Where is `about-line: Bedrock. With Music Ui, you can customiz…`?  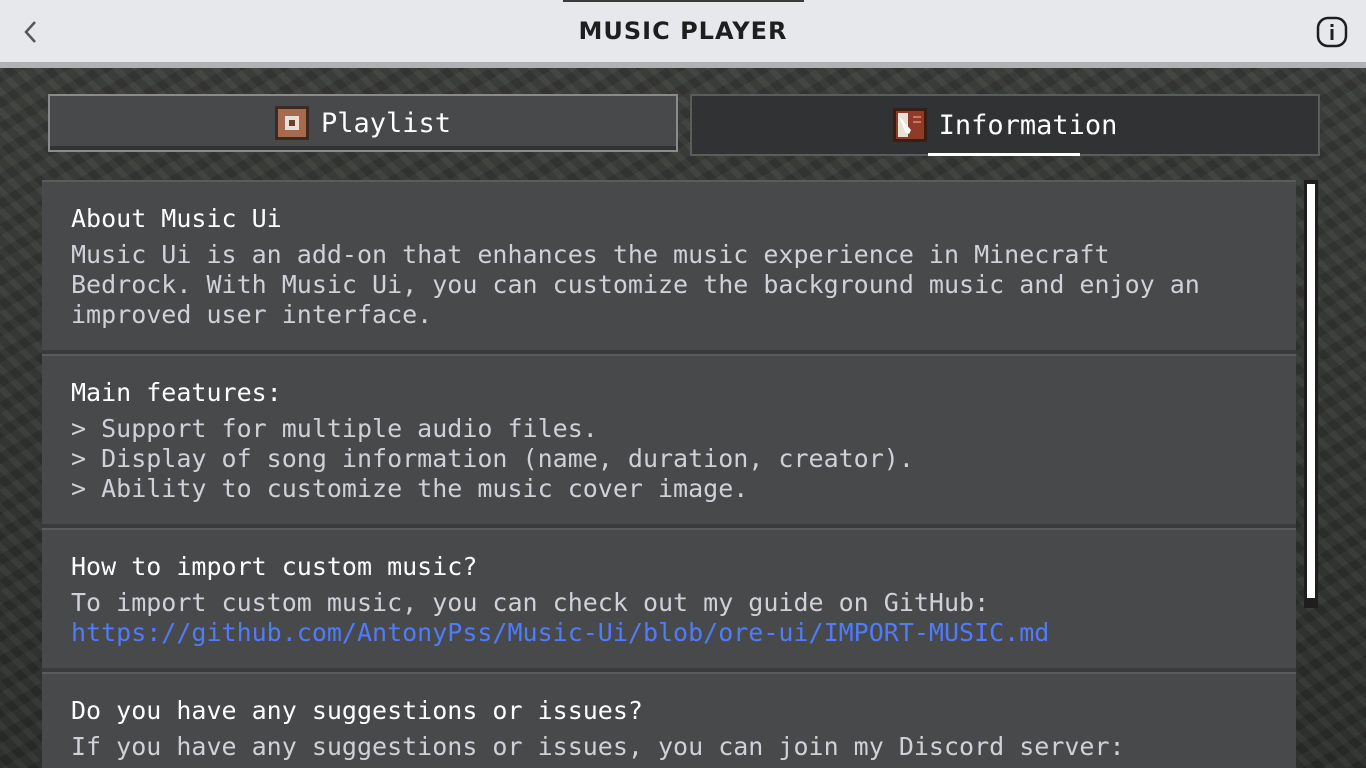
about-line: Bedrock. With Music Ui, you can customiz… is located at coordinates (635, 284).